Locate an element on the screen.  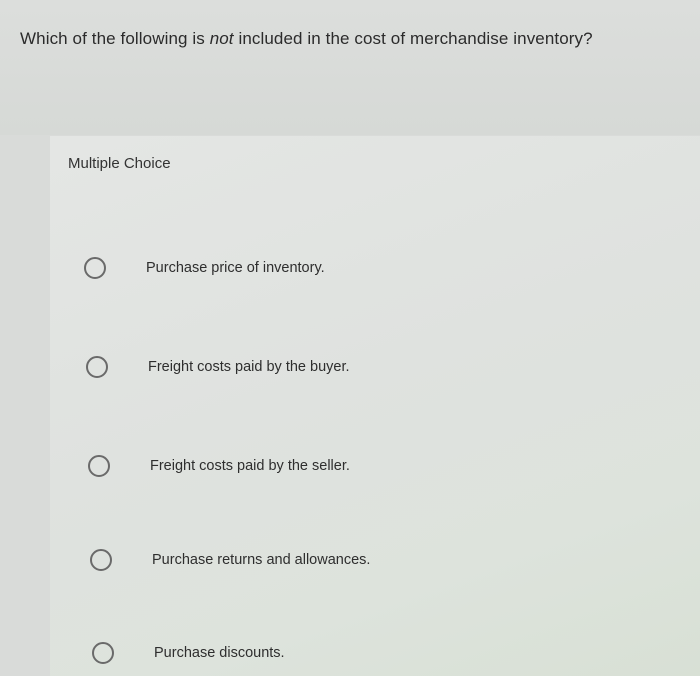
option-label: Freight costs paid by the seller. is located at coordinates (250, 466).